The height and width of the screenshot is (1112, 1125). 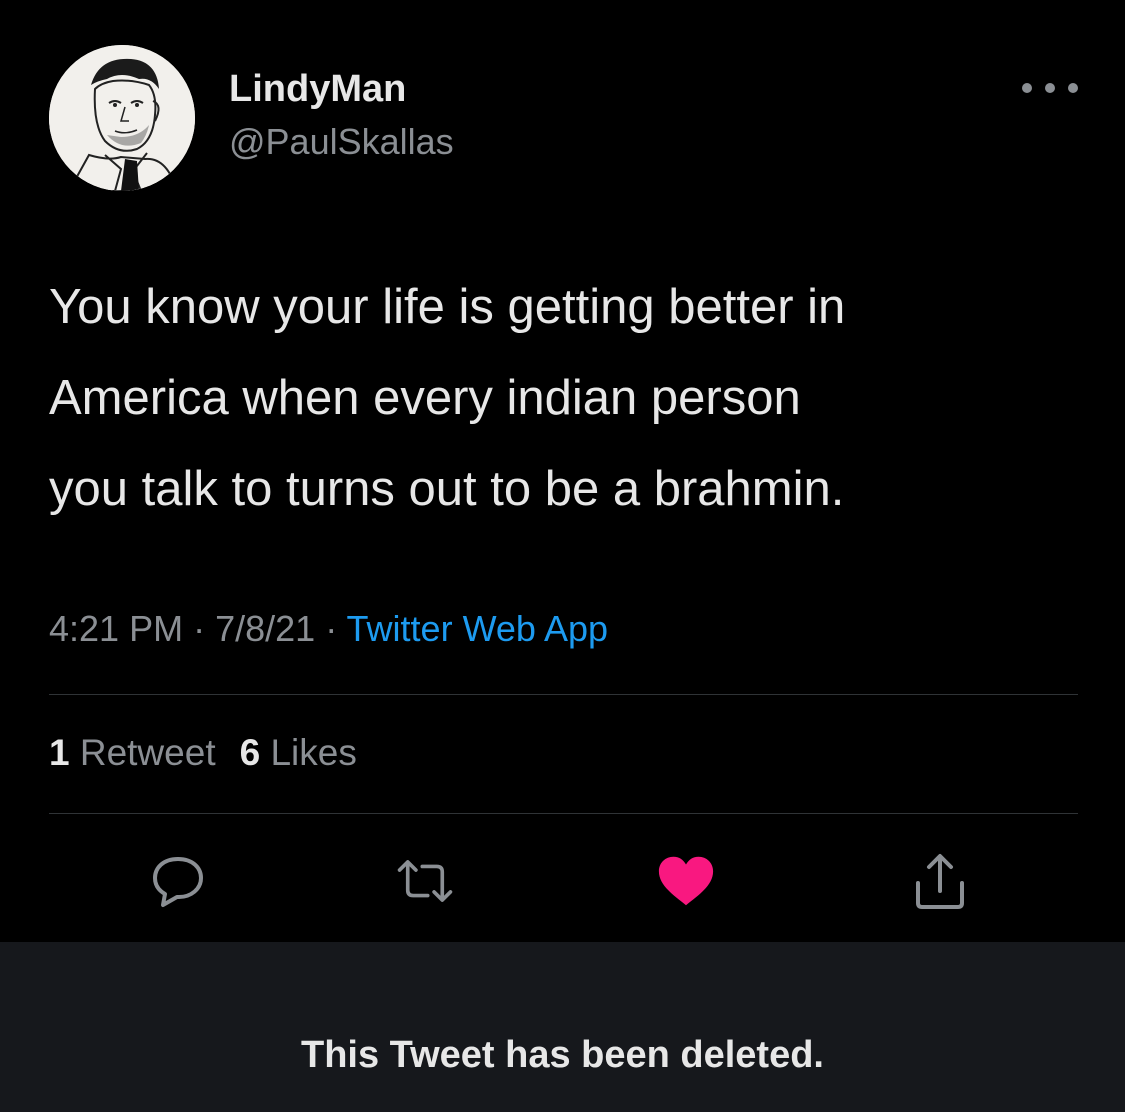 What do you see at coordinates (317, 89) in the screenshot?
I see `display-name: LindyMan` at bounding box center [317, 89].